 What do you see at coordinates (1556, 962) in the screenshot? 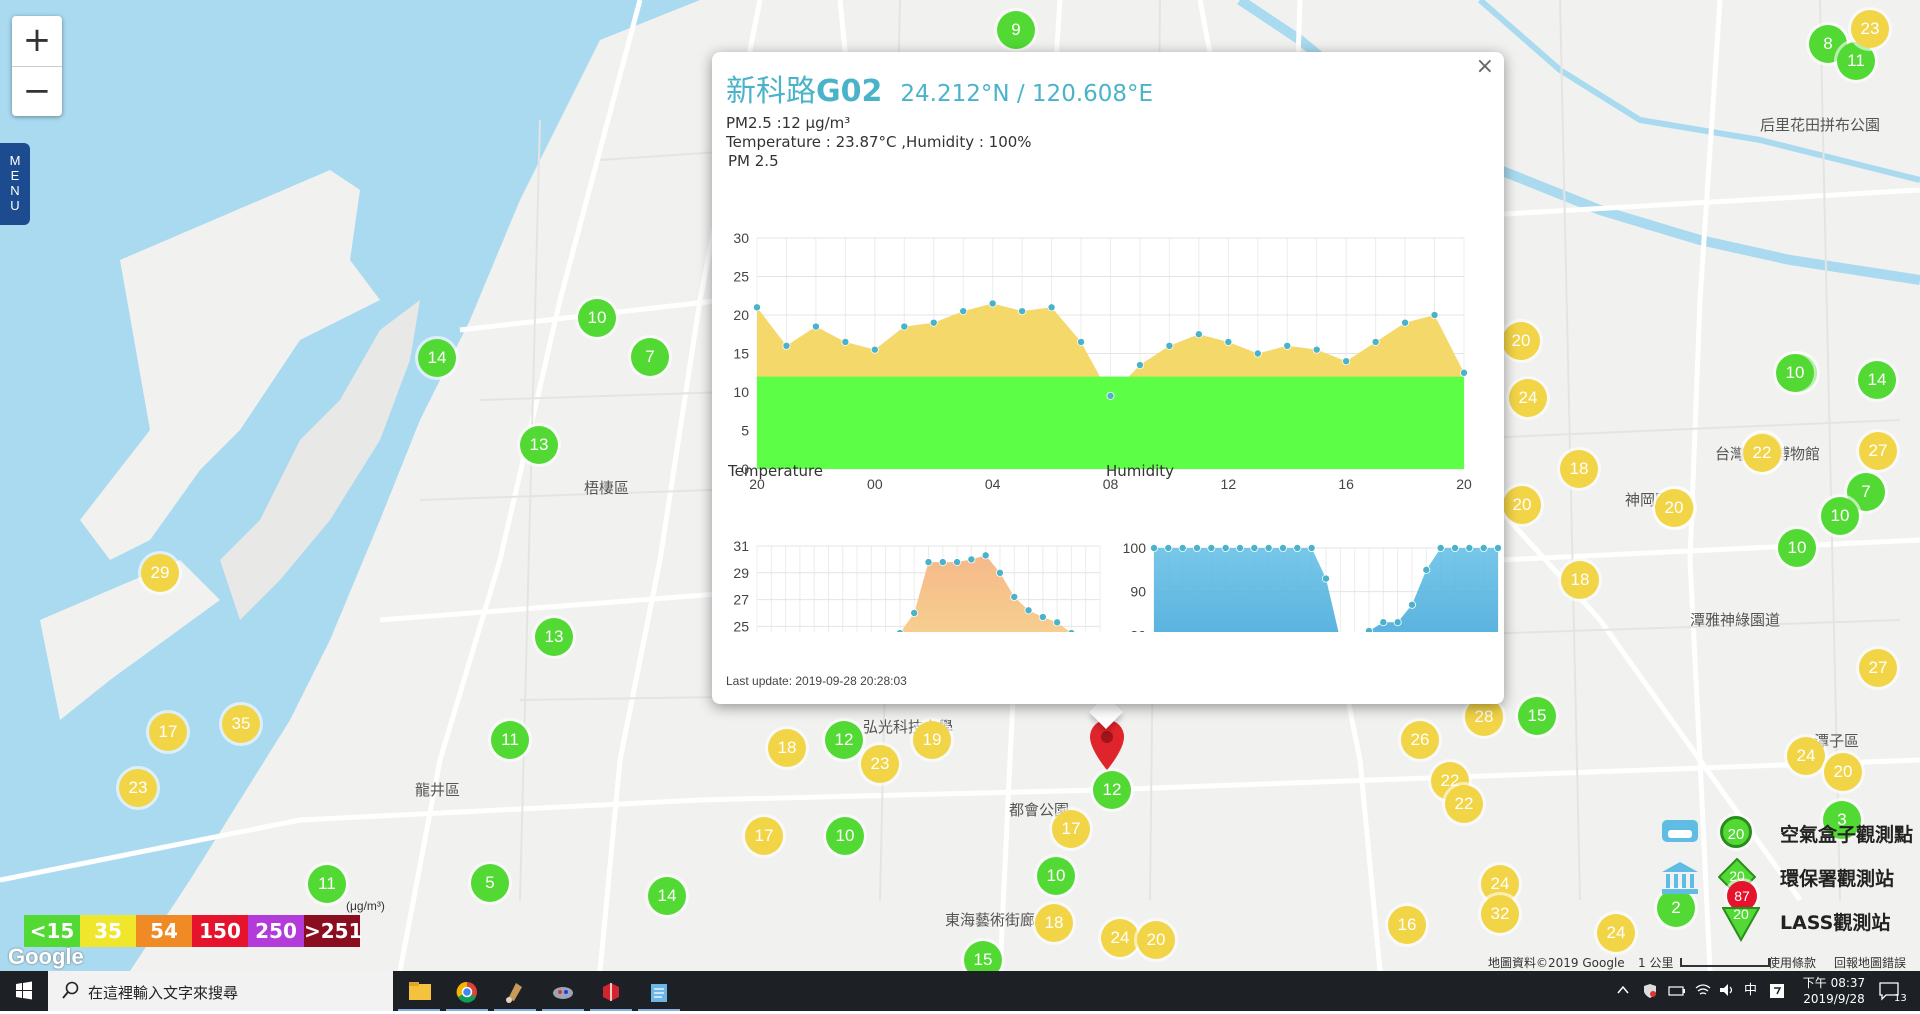
I see `map-copyright: 地圖資料©2019 Google` at bounding box center [1556, 962].